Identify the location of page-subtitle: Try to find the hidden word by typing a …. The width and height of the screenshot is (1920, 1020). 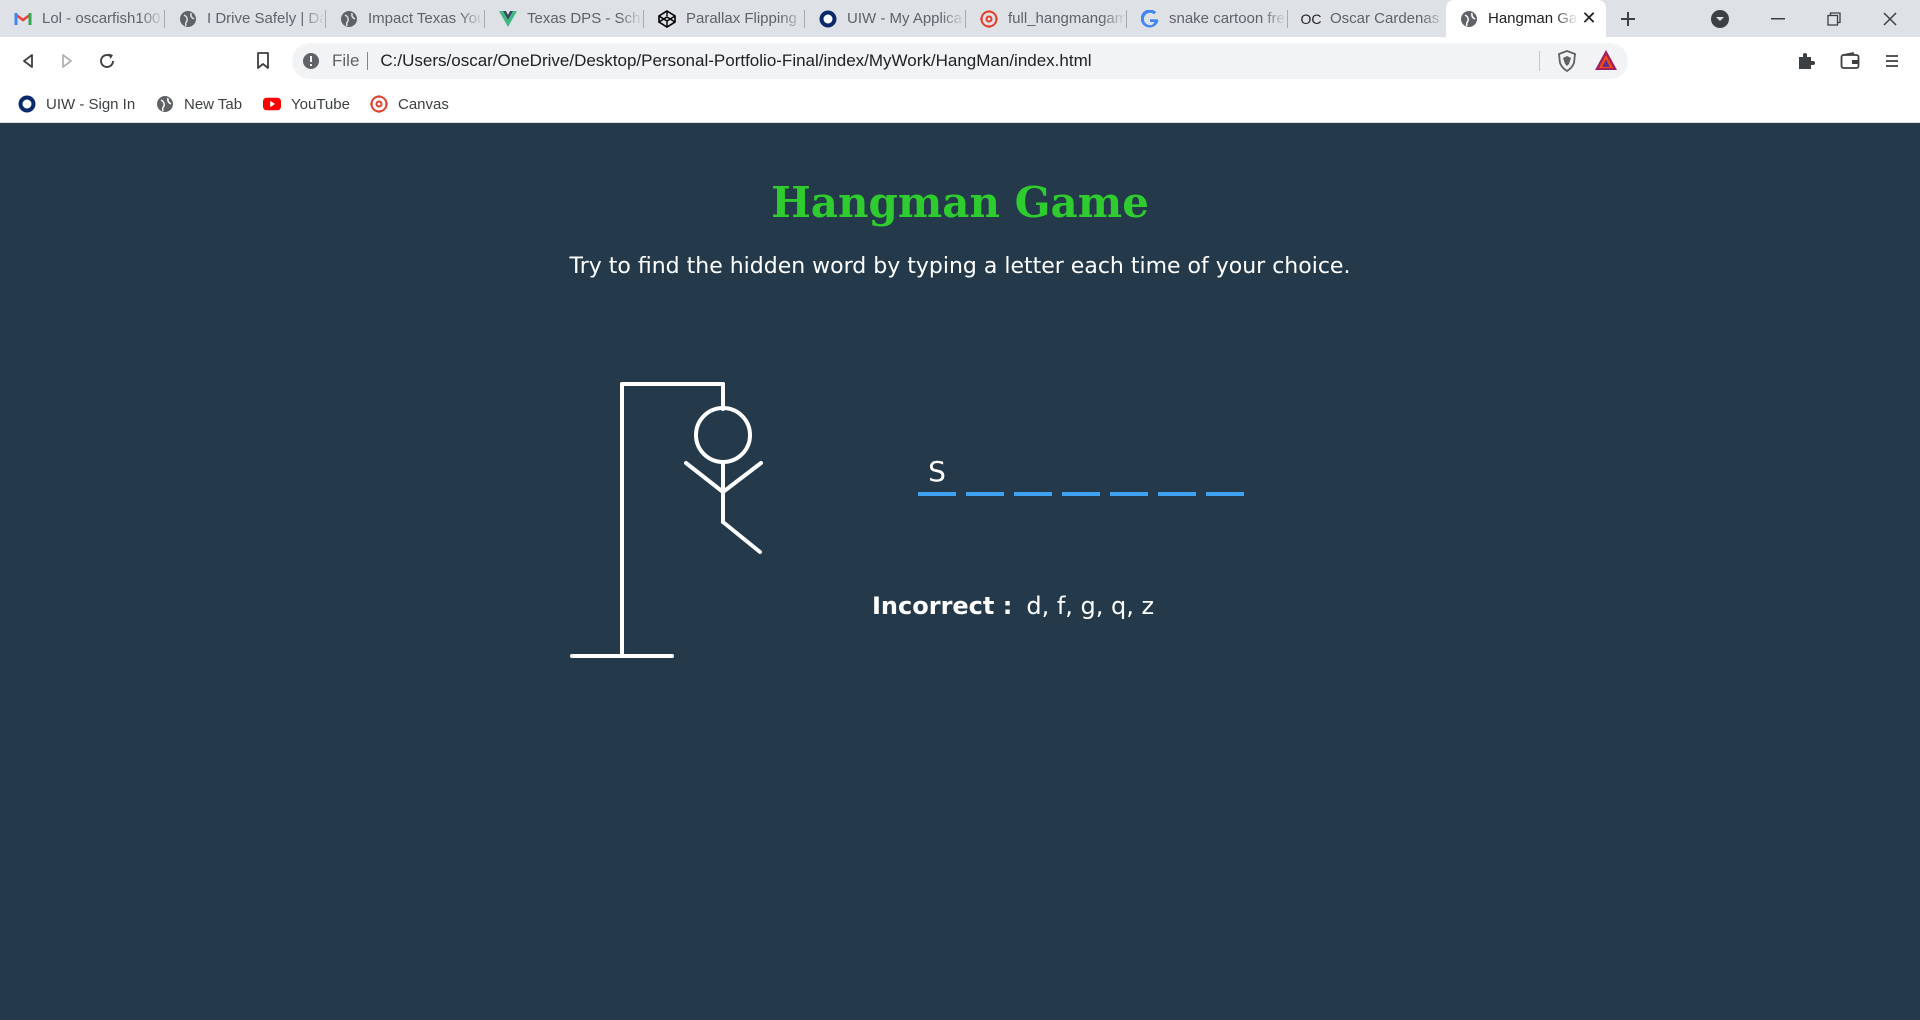
(960, 266).